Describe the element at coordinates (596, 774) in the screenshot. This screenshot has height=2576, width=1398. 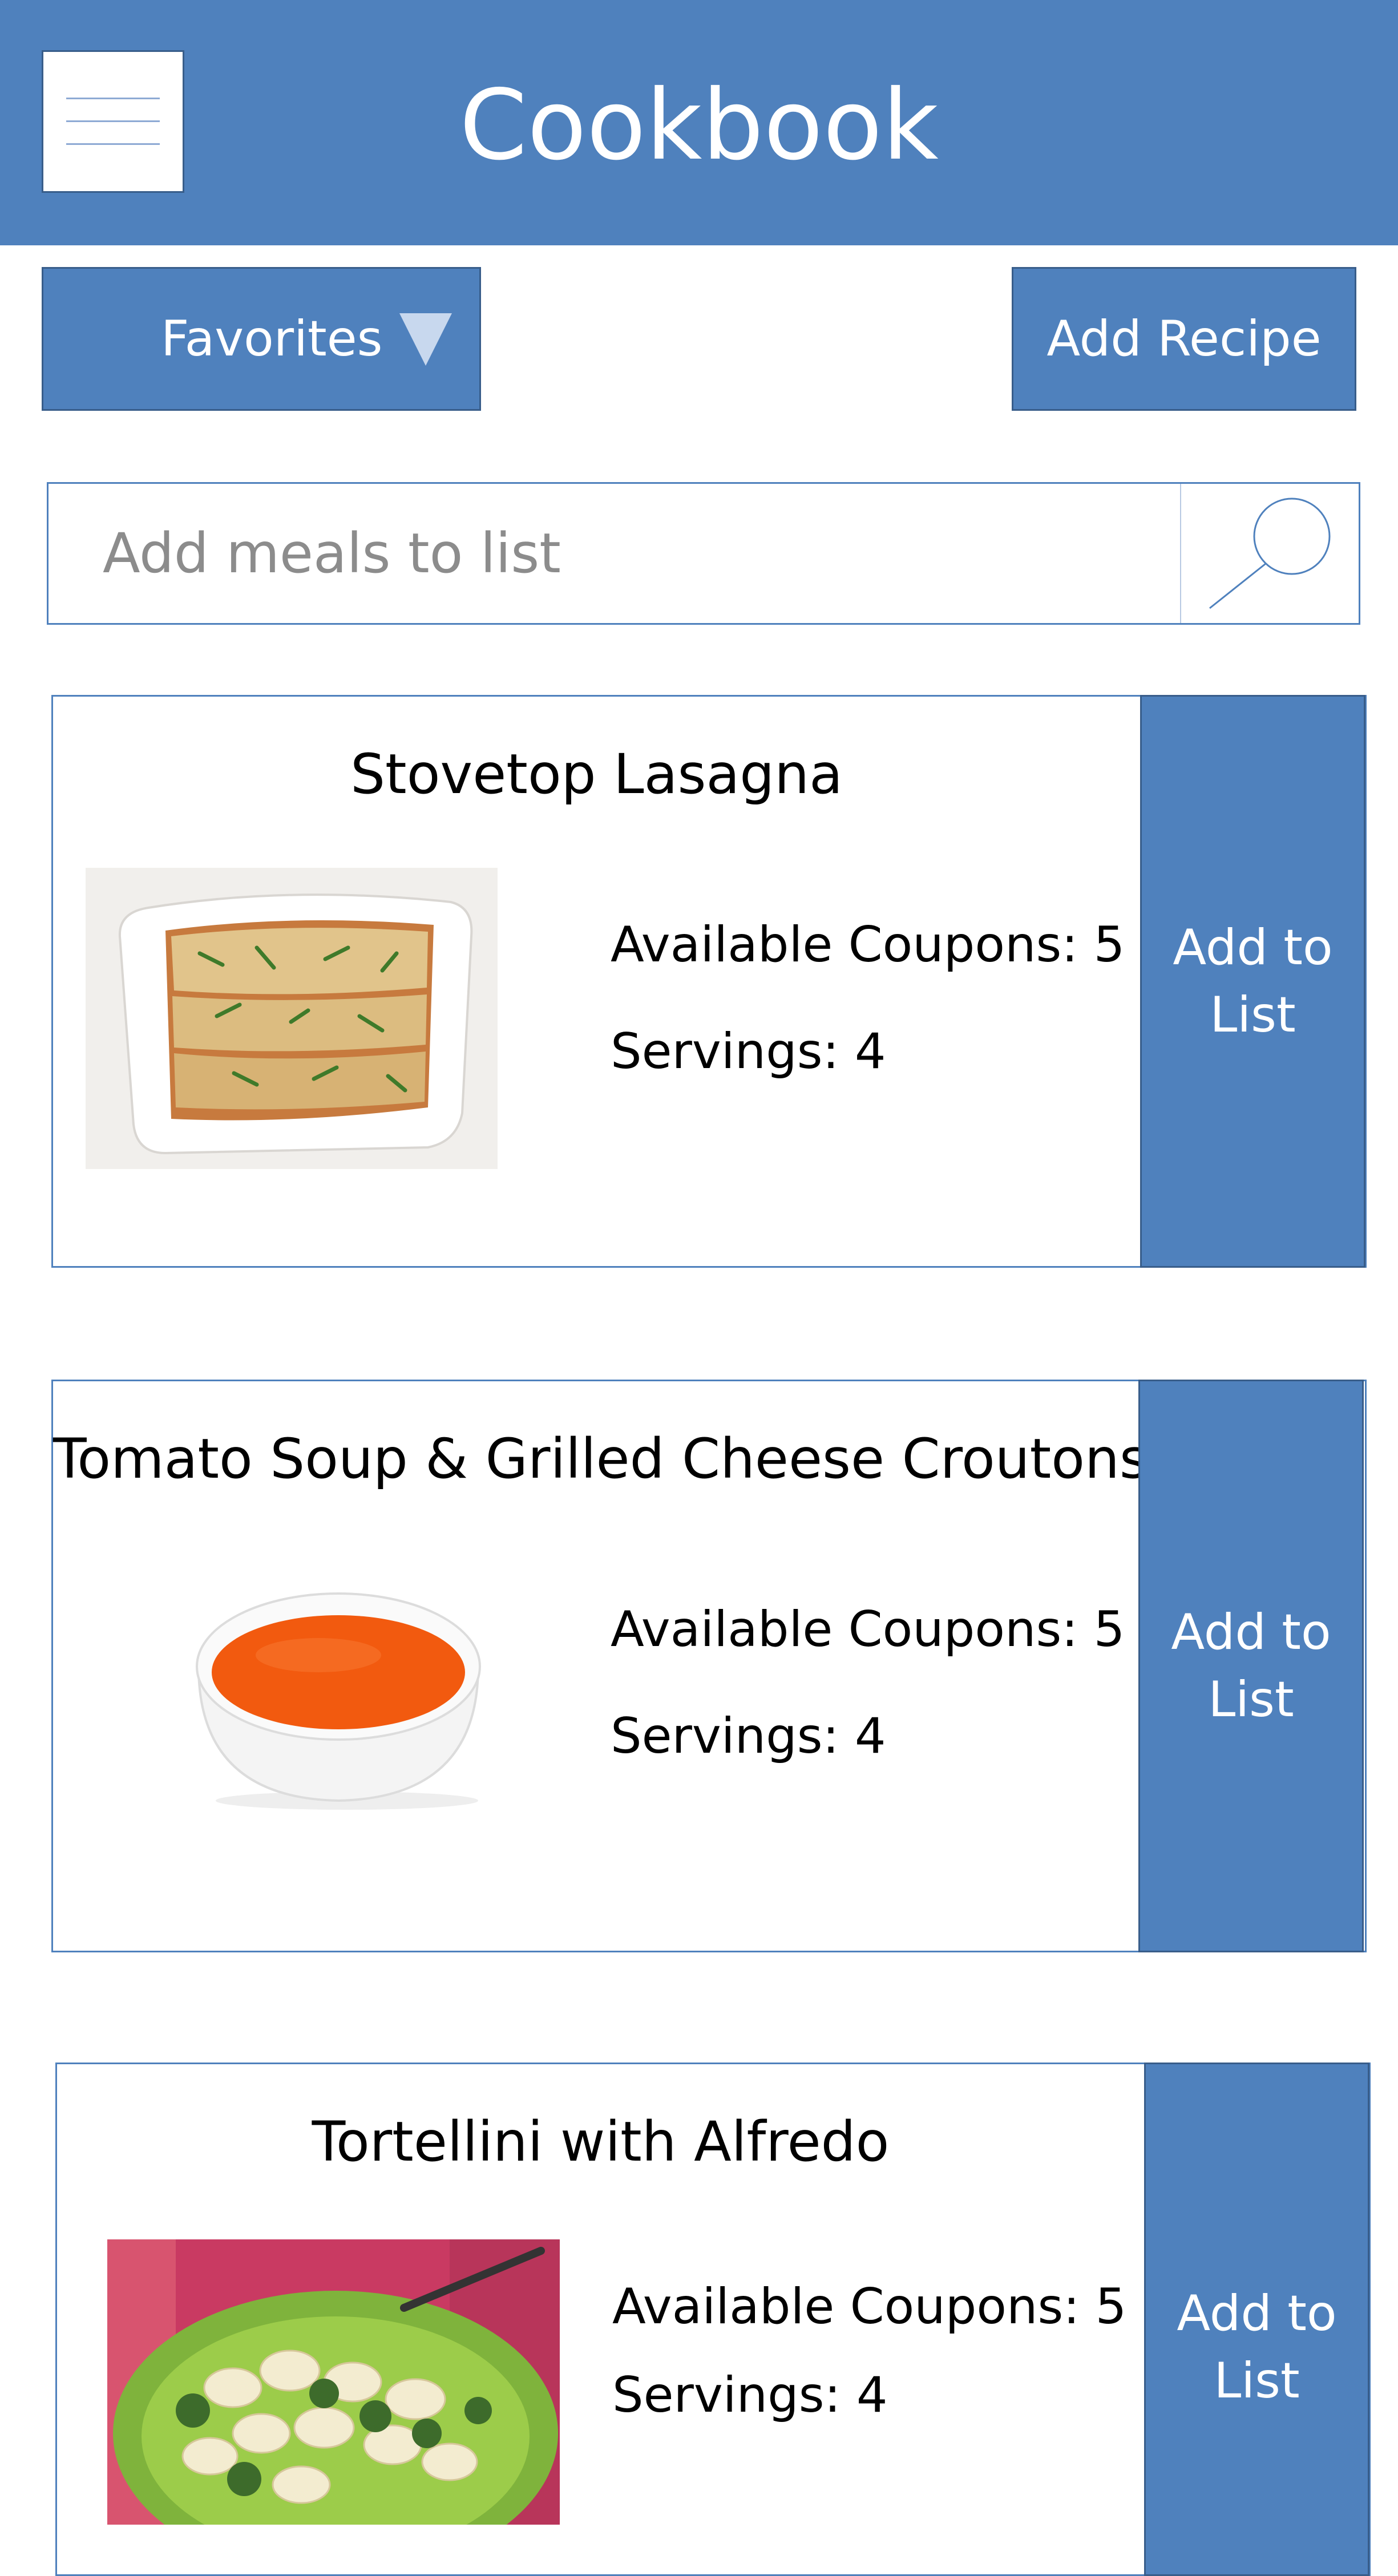
I see `recipe-title: Stovetop Lasagna` at that location.